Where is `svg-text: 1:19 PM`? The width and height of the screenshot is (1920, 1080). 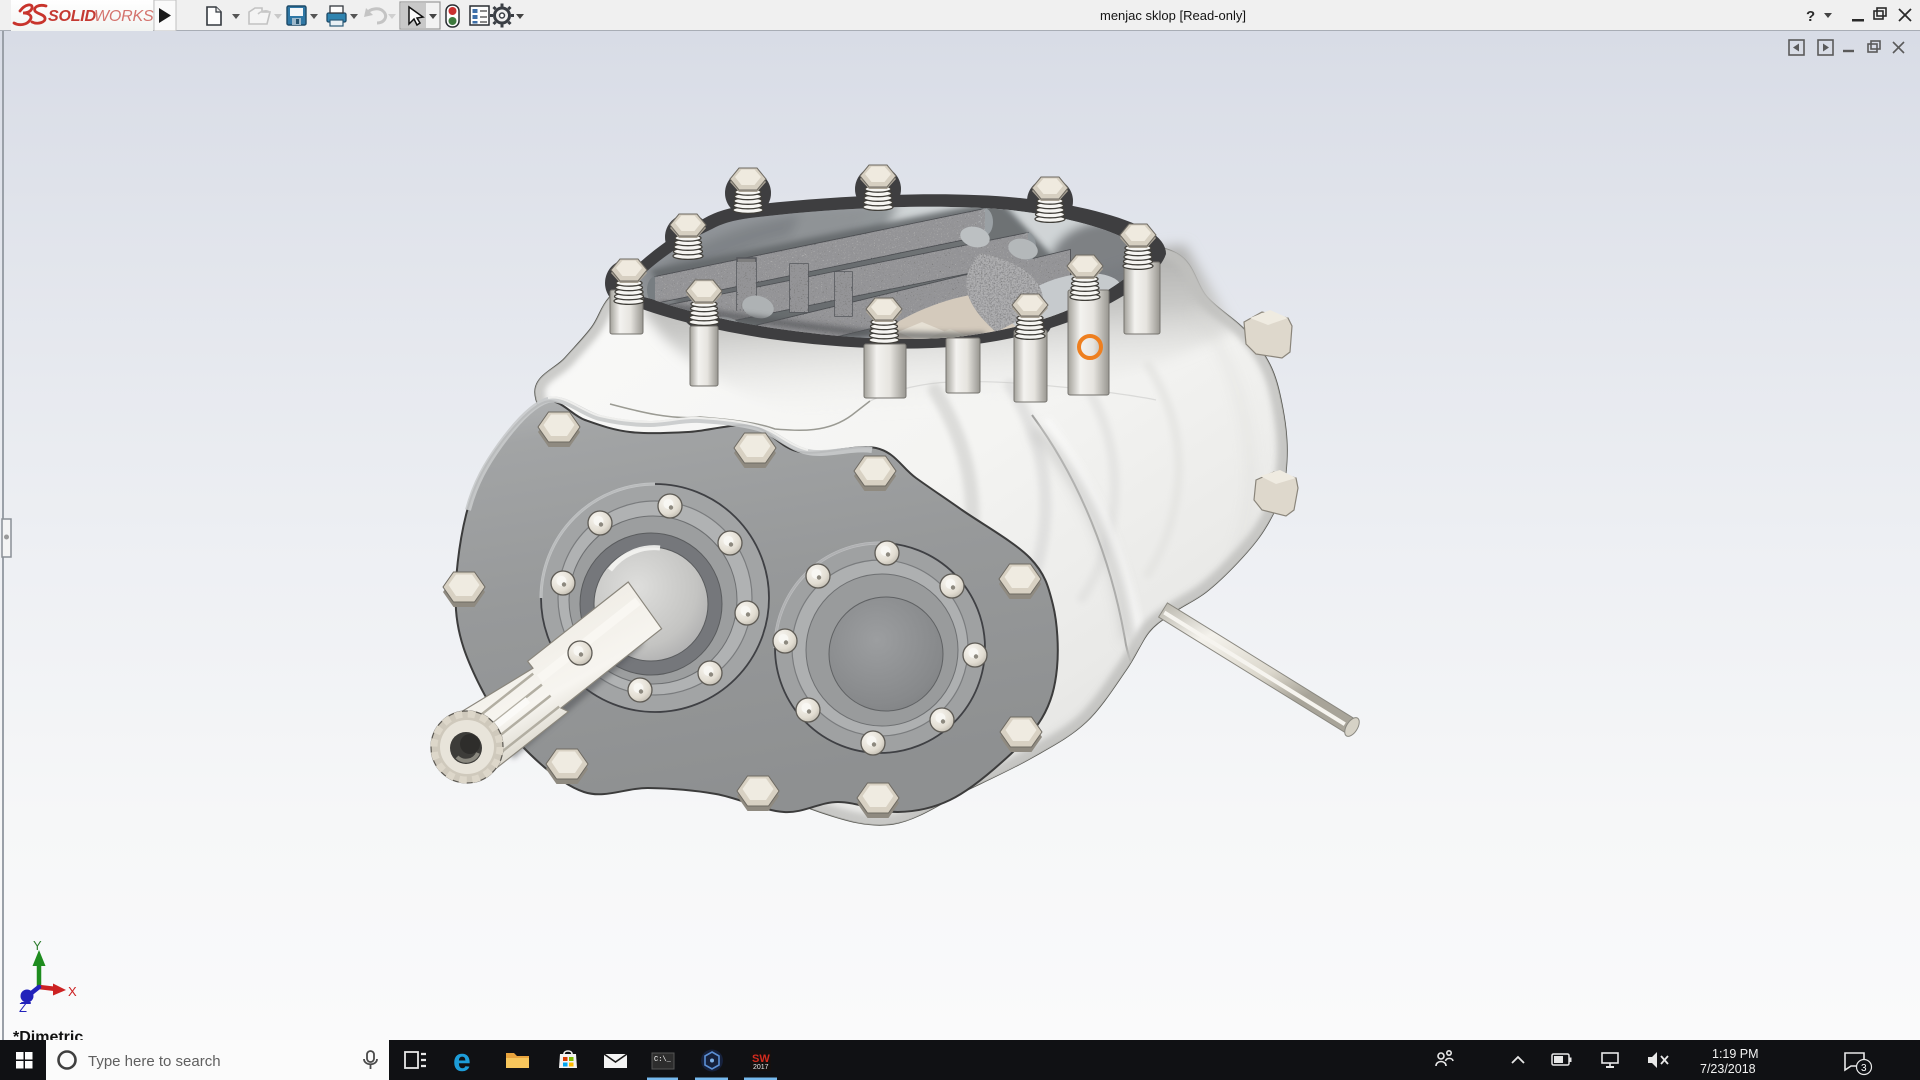
svg-text: 1:19 PM is located at coordinates (1735, 1054).